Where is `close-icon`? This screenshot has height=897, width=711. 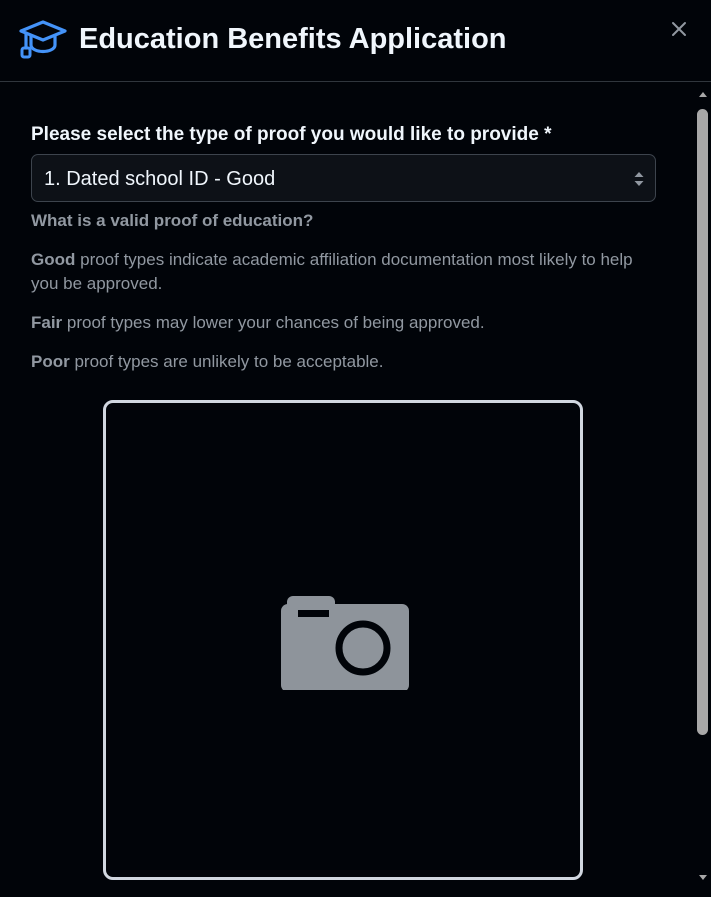 close-icon is located at coordinates (679, 29).